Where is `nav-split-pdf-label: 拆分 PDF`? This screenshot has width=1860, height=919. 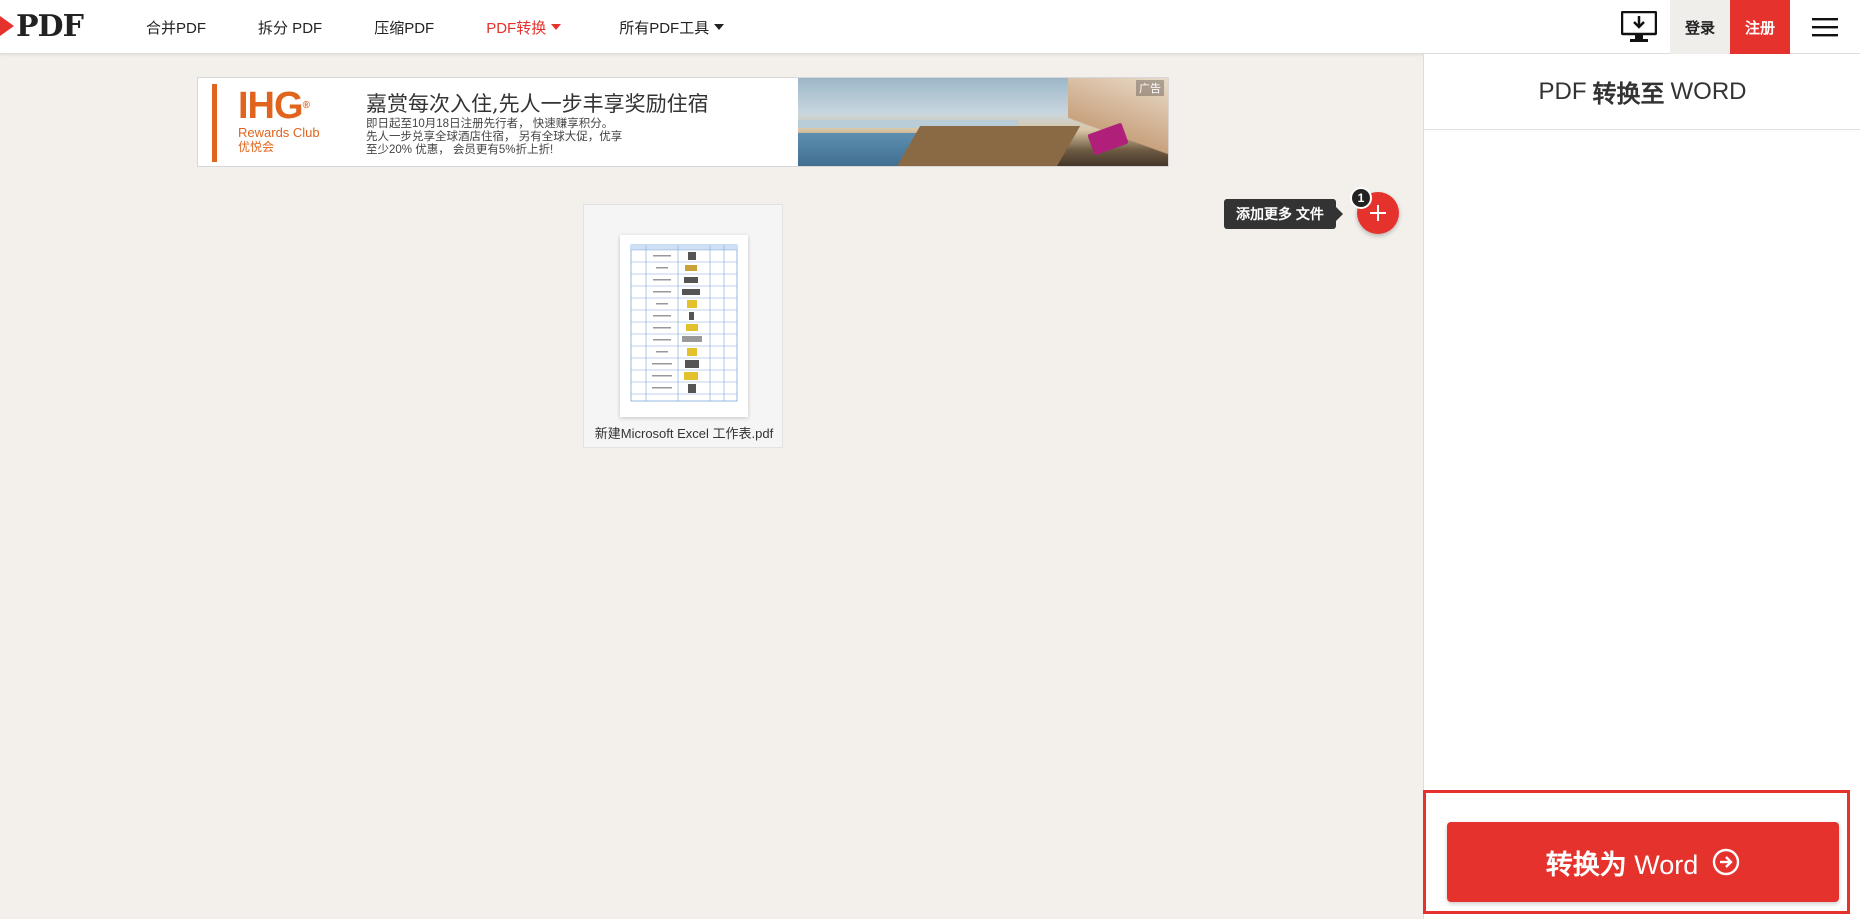
nav-split-pdf-label: 拆分 PDF is located at coordinates (290, 28).